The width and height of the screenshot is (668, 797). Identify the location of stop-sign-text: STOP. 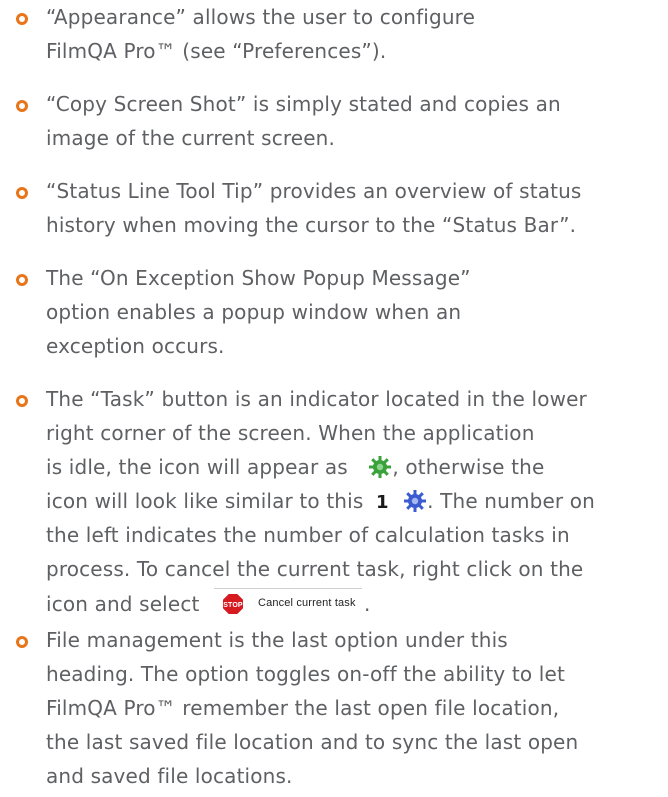
(233, 605).